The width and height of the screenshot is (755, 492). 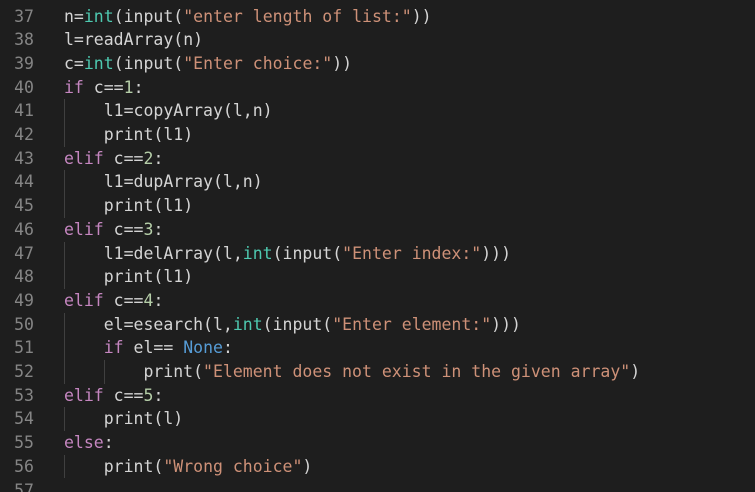 What do you see at coordinates (377, 443) in the screenshot?
I see `code-line: 55 else:` at bounding box center [377, 443].